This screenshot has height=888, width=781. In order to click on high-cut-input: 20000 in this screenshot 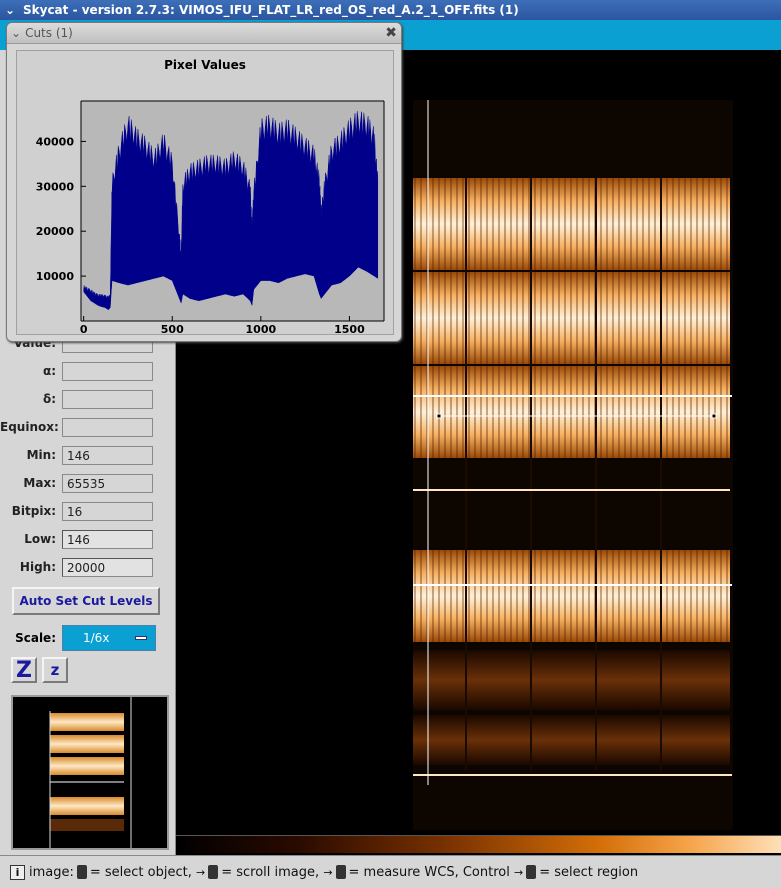, I will do `click(107, 567)`.